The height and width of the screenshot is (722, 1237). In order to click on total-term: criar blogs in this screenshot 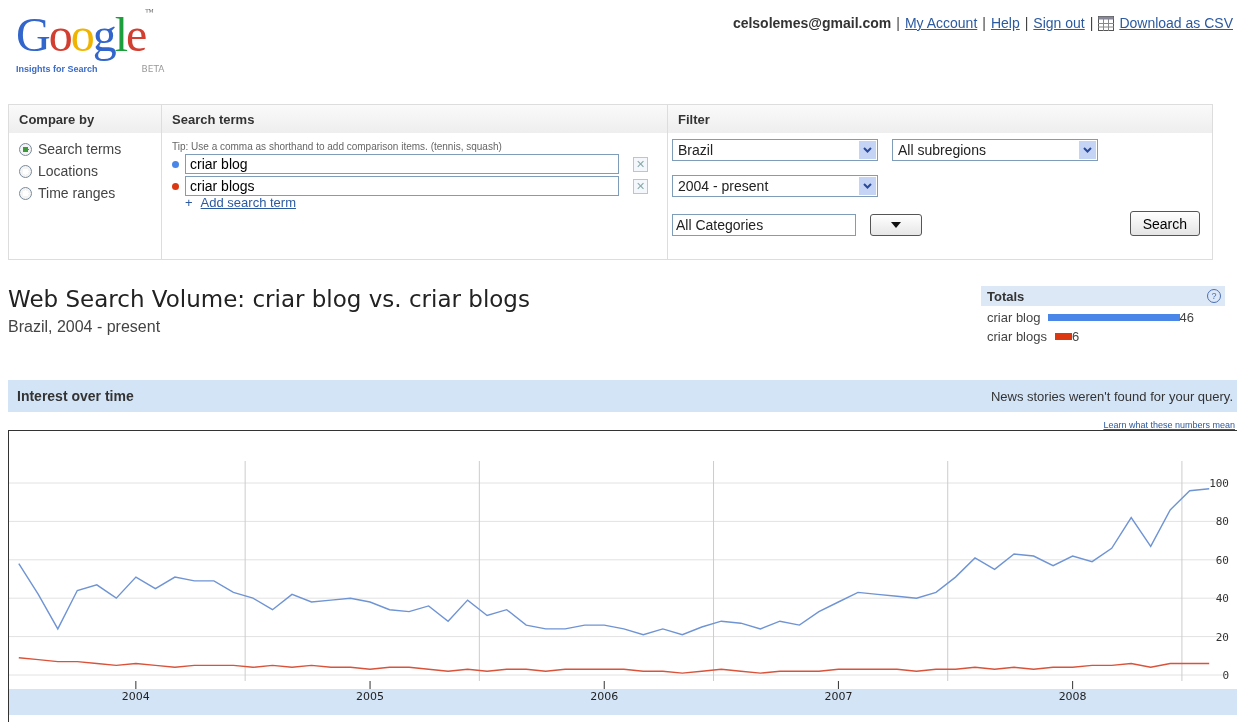, I will do `click(1017, 336)`.